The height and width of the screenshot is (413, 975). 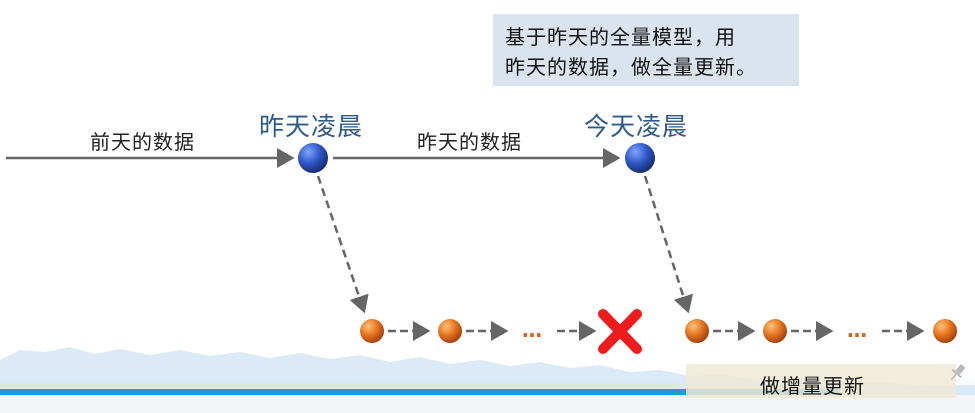 I want to click on note-line-1: 基于昨天的全量模型，用, so click(x=620, y=37).